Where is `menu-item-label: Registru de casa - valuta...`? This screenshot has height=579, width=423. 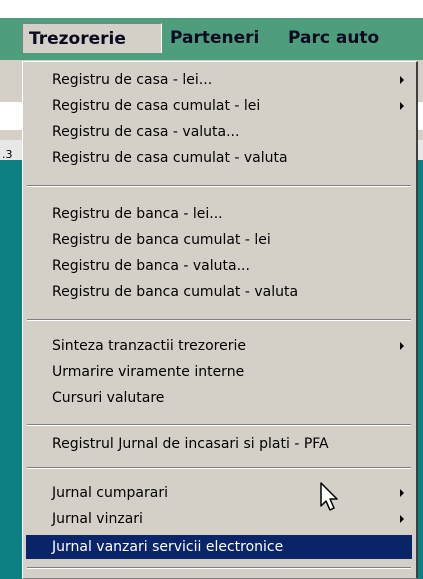 menu-item-label: Registru de casa - valuta... is located at coordinates (146, 132).